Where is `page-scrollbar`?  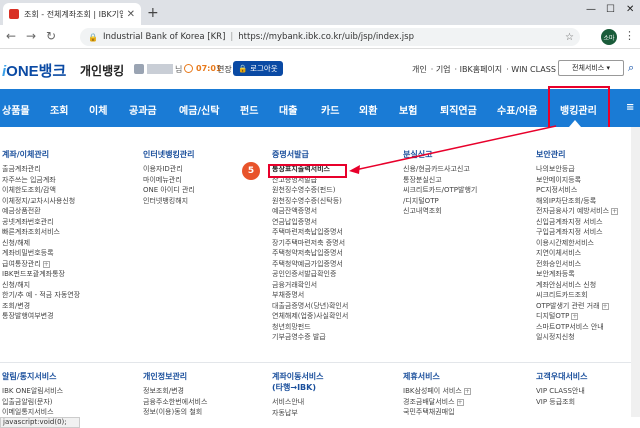 page-scrollbar is located at coordinates (635, 272).